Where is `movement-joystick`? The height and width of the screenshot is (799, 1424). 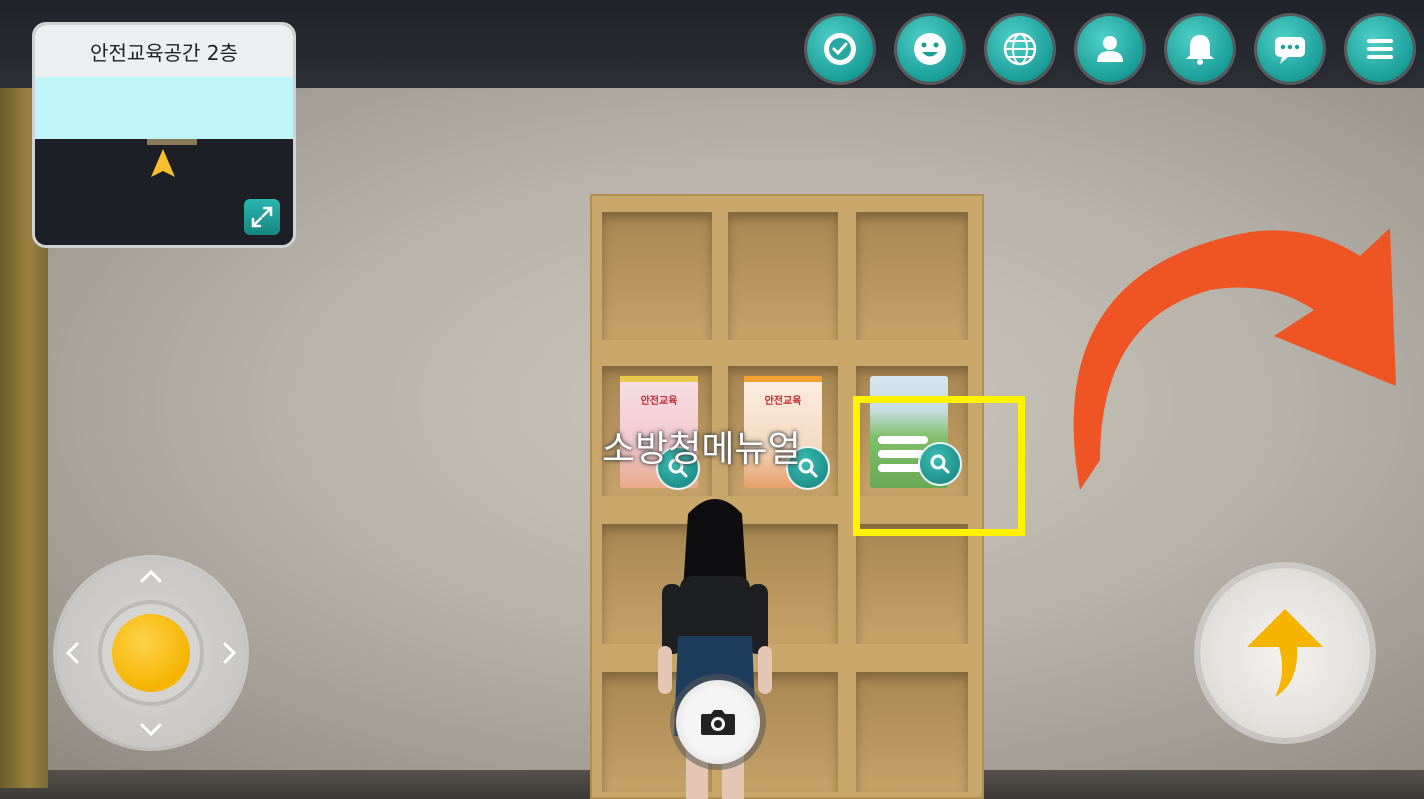 movement-joystick is located at coordinates (151, 653).